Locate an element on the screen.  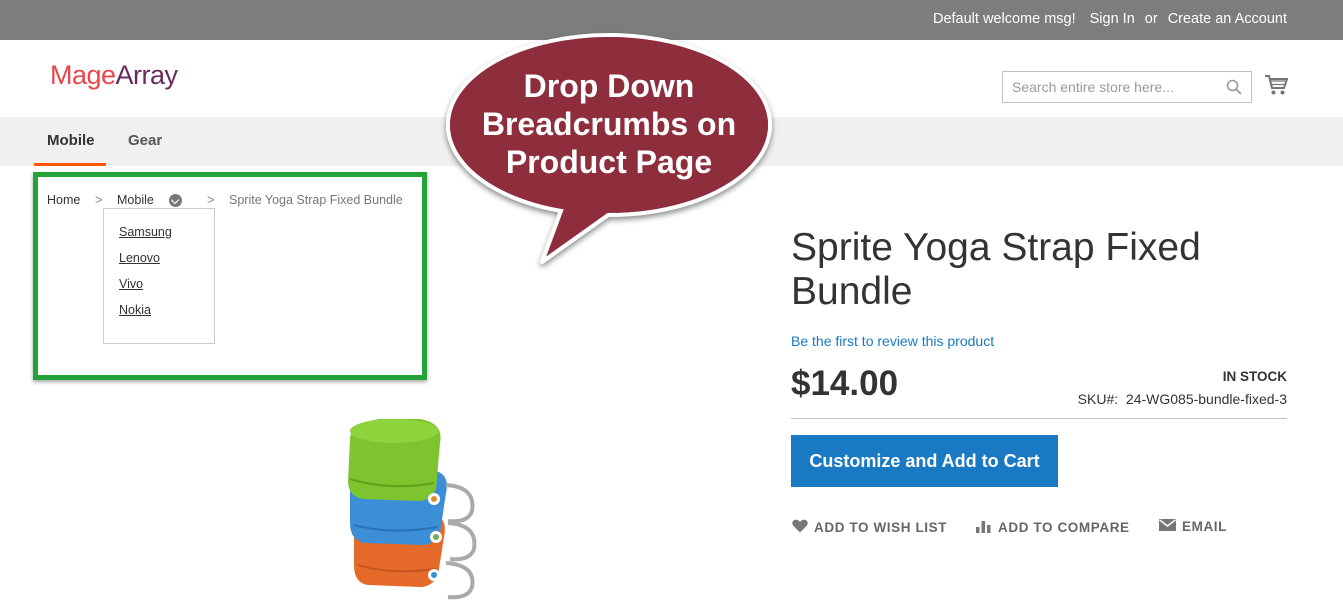
dropdown-item-vivo: Vivo is located at coordinates (131, 284).